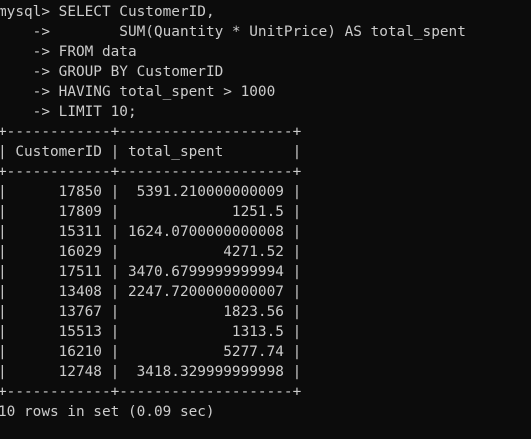  What do you see at coordinates (151, 152) in the screenshot?
I see `table-header-row: | CustomerID | total_spent |` at bounding box center [151, 152].